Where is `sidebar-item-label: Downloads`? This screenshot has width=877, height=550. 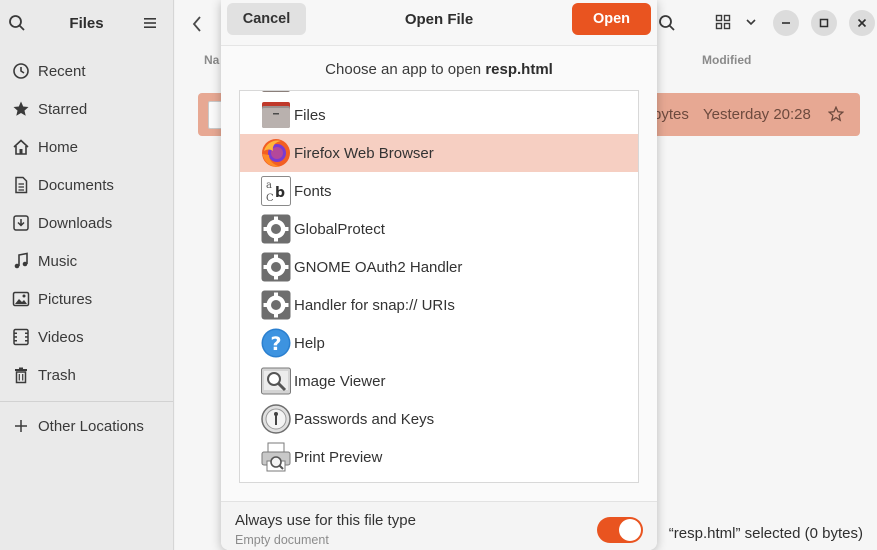 sidebar-item-label: Downloads is located at coordinates (75, 223).